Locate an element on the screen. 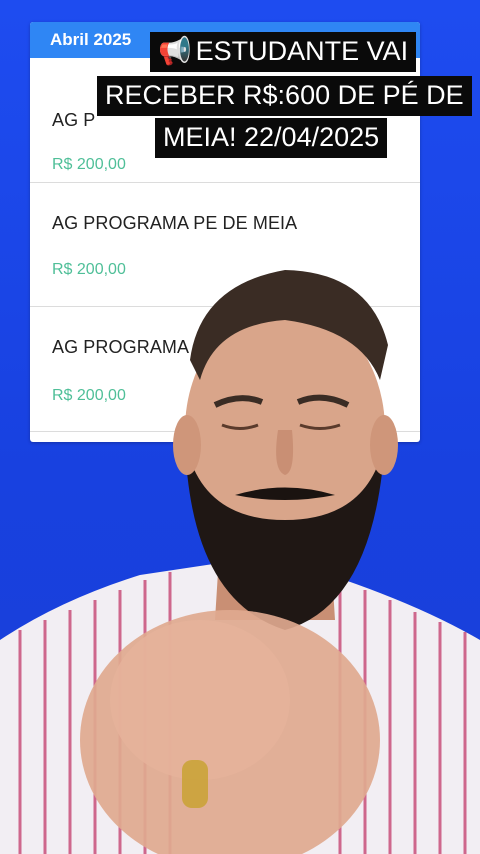 The image size is (480, 854). headline-text: ESTUDANTE VAI is located at coordinates (302, 51).